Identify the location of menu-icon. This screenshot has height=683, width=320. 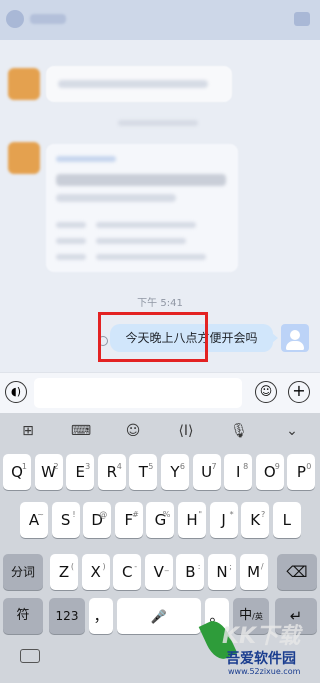
(302, 19).